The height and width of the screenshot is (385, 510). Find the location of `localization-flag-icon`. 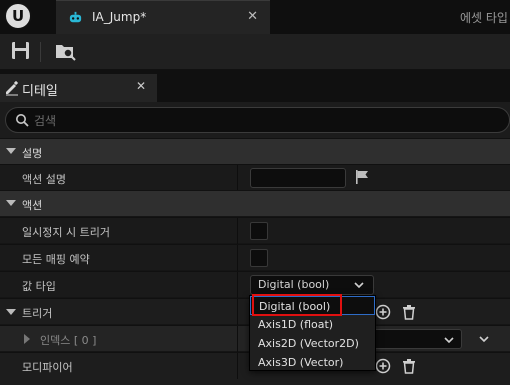

localization-flag-icon is located at coordinates (362, 177).